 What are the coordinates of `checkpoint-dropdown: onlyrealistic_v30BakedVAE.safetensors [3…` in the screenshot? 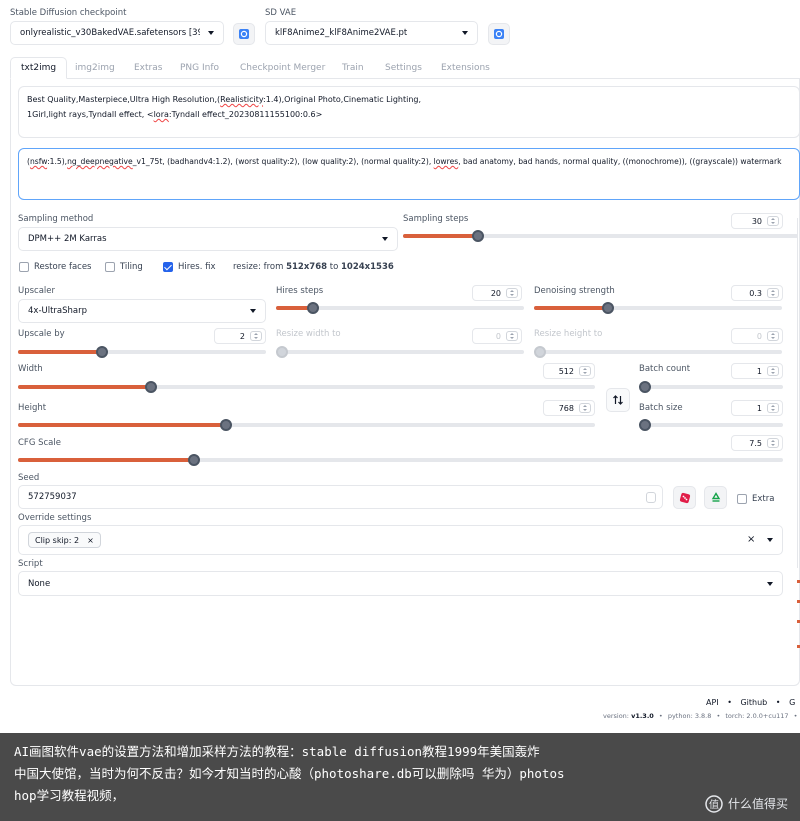 It's located at (117, 33).